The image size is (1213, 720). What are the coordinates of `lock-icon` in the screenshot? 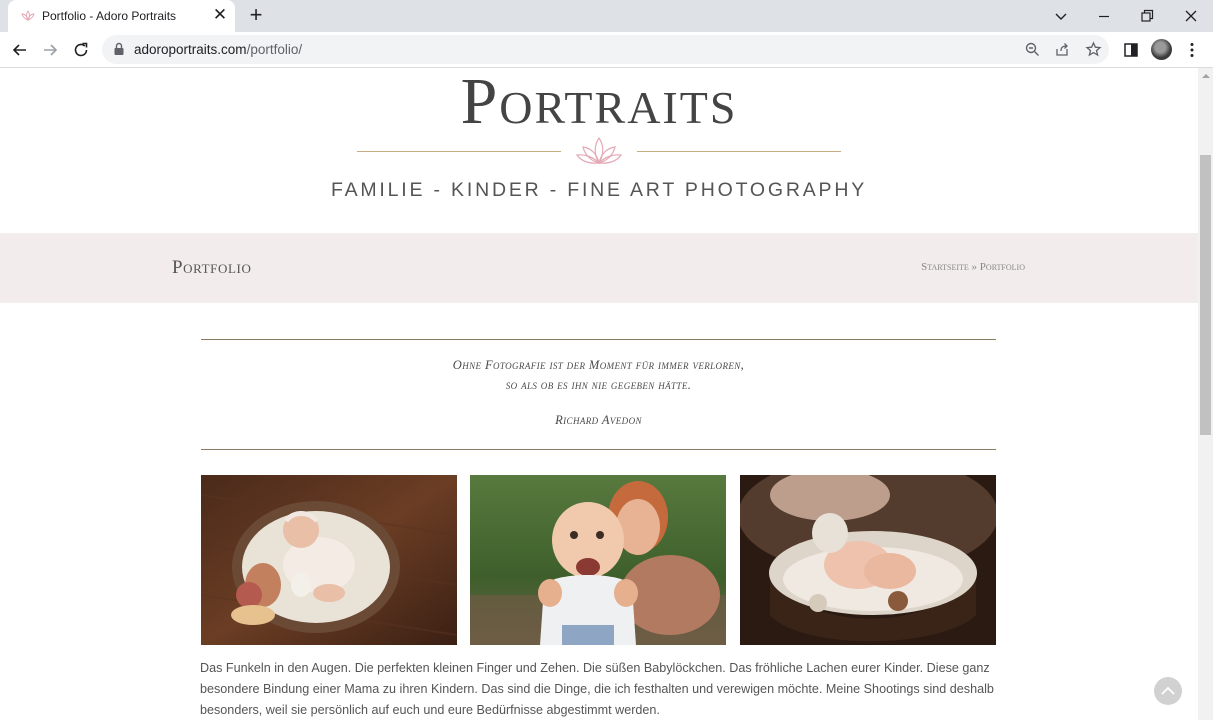 It's located at (119, 49).